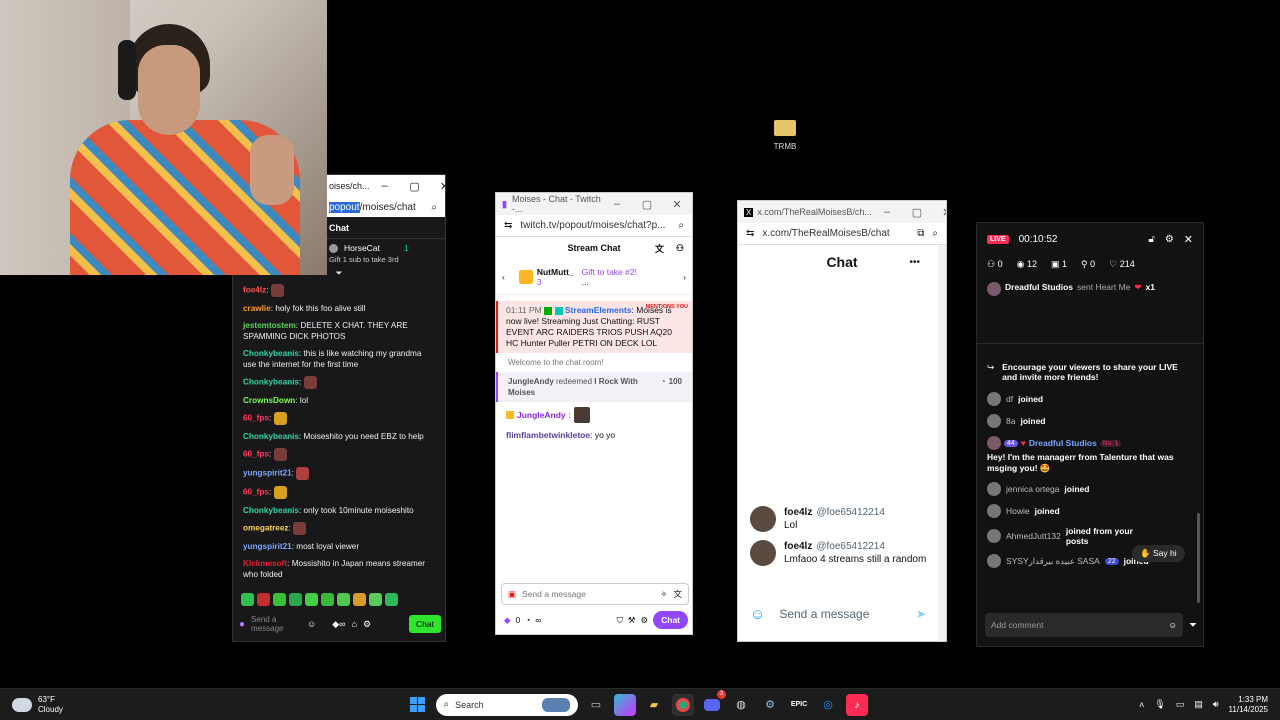  Describe the element at coordinates (683, 704) in the screenshot. I see `chrome-icon` at that location.